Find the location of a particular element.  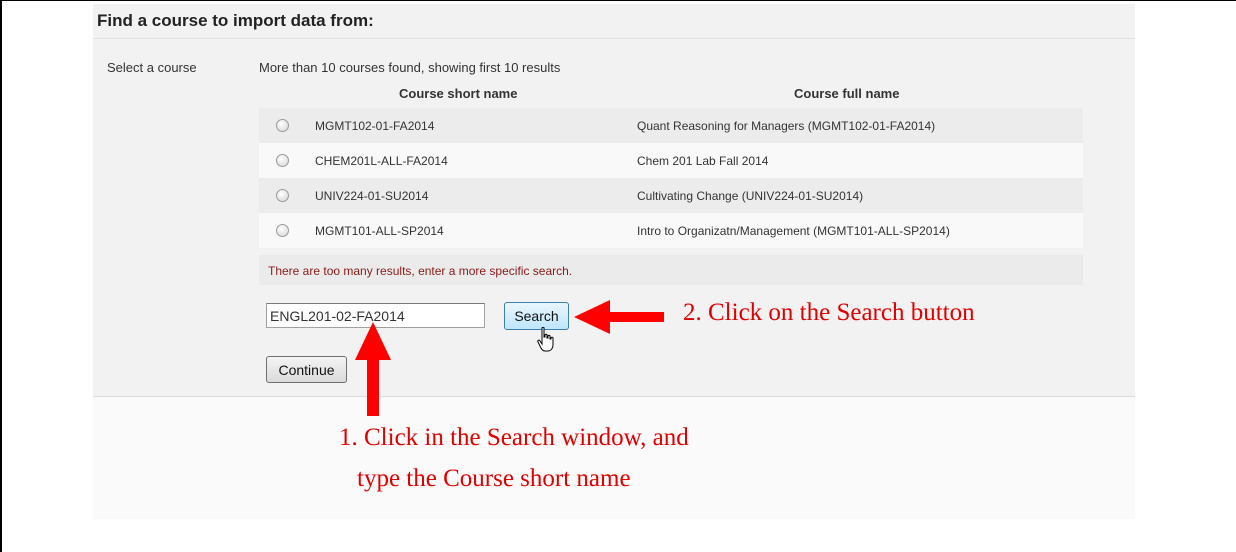

annotation-step-2: 2. Click on the Search button is located at coordinates (829, 312).